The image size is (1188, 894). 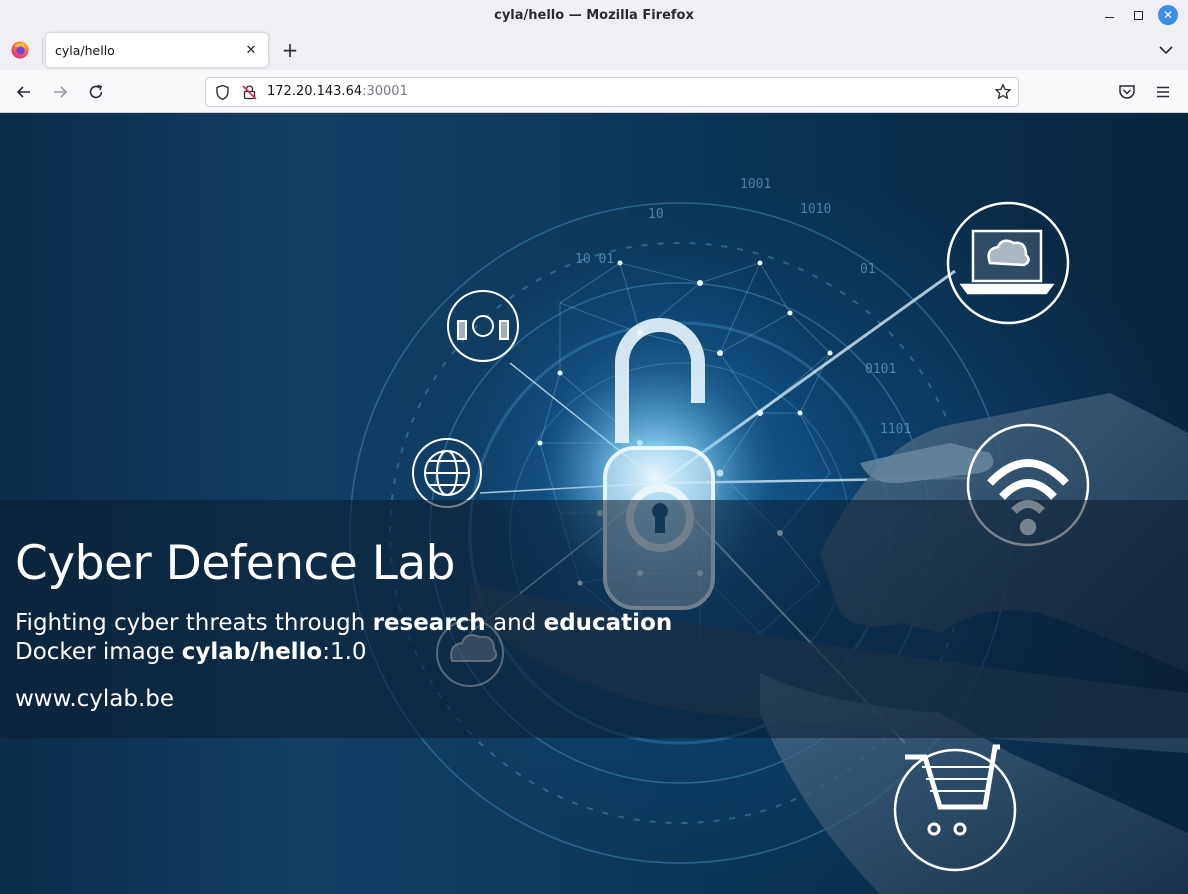 I want to click on reload-icon, so click(x=96, y=91).